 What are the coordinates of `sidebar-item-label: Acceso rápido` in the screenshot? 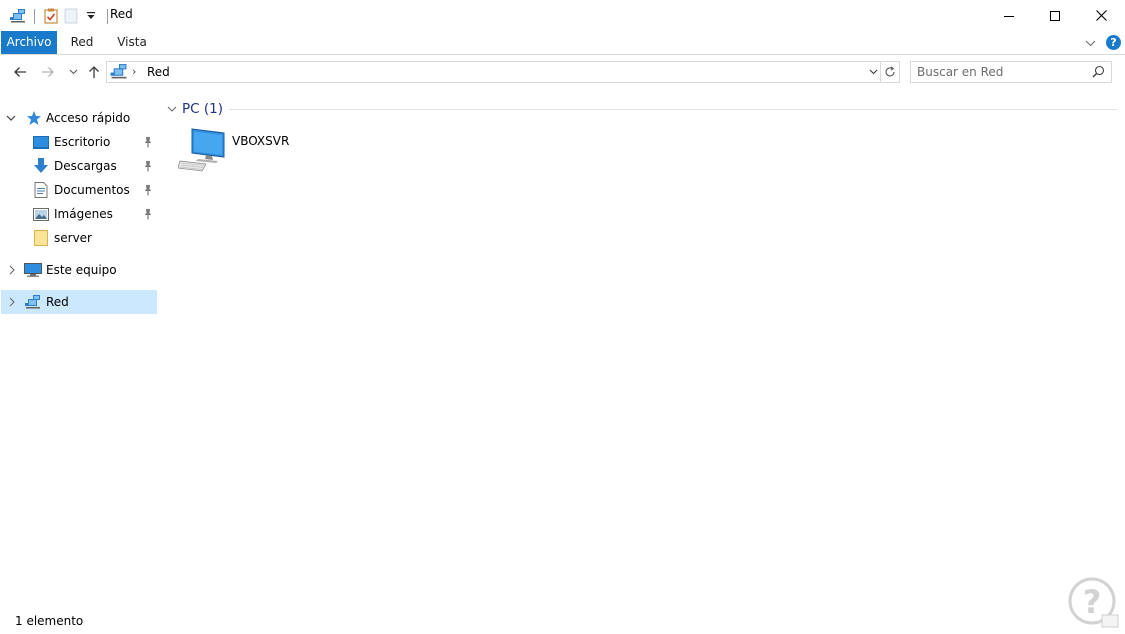 It's located at (88, 118).